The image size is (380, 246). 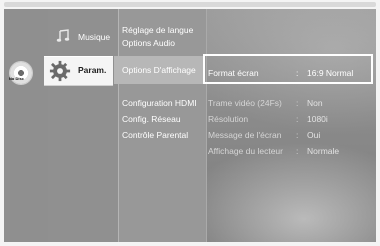 I want to click on top-bar, so click(x=190, y=4).